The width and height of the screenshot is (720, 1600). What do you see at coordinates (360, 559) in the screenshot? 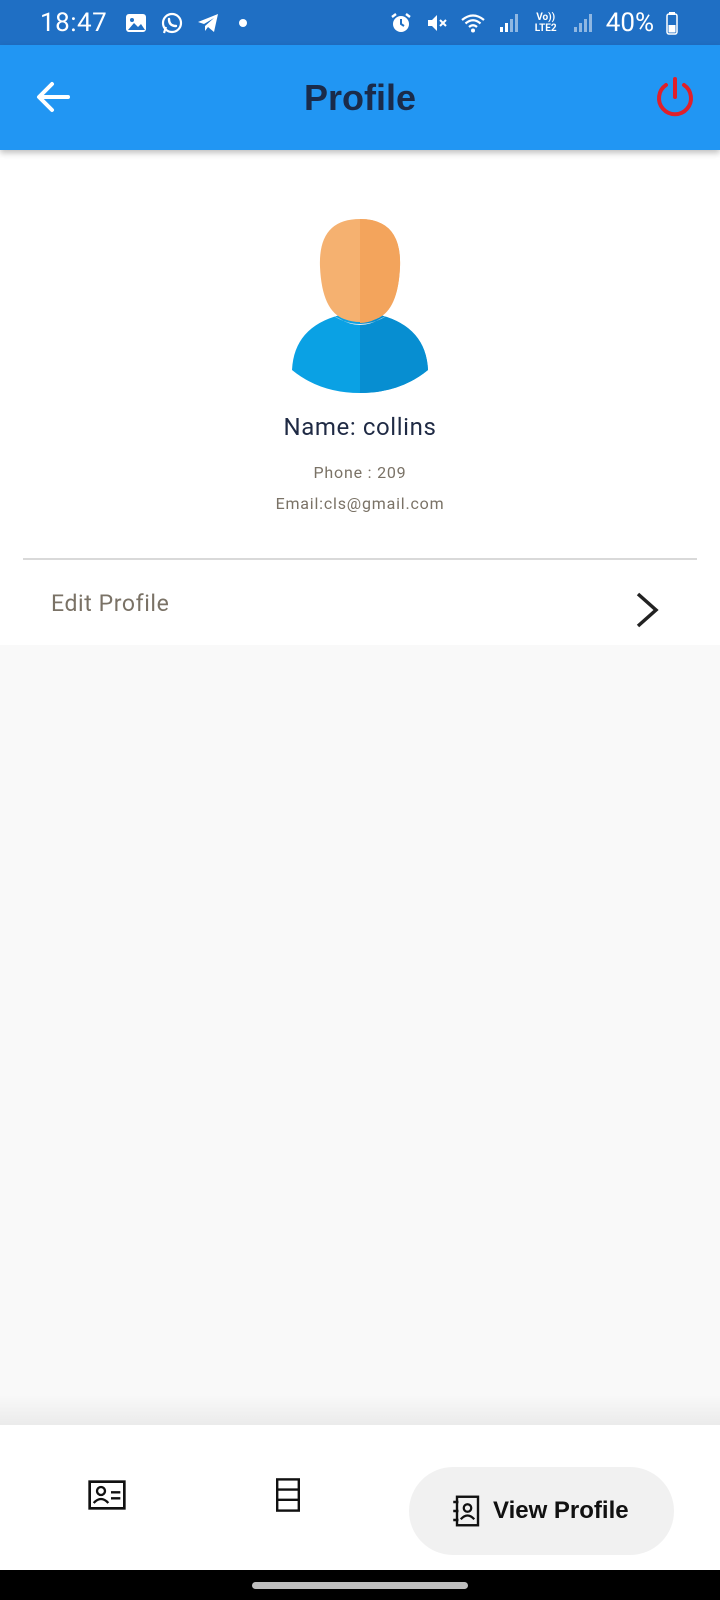
I see `divider` at bounding box center [360, 559].